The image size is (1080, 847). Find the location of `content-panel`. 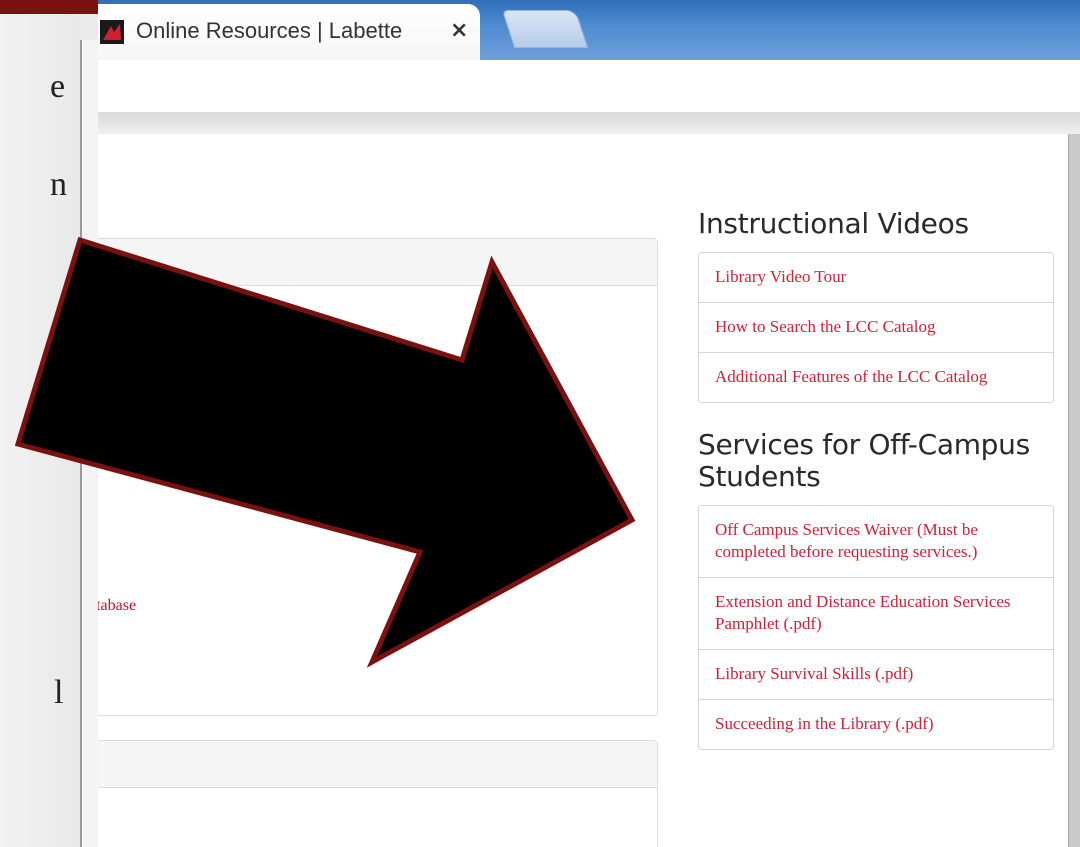

content-panel is located at coordinates (378, 793).